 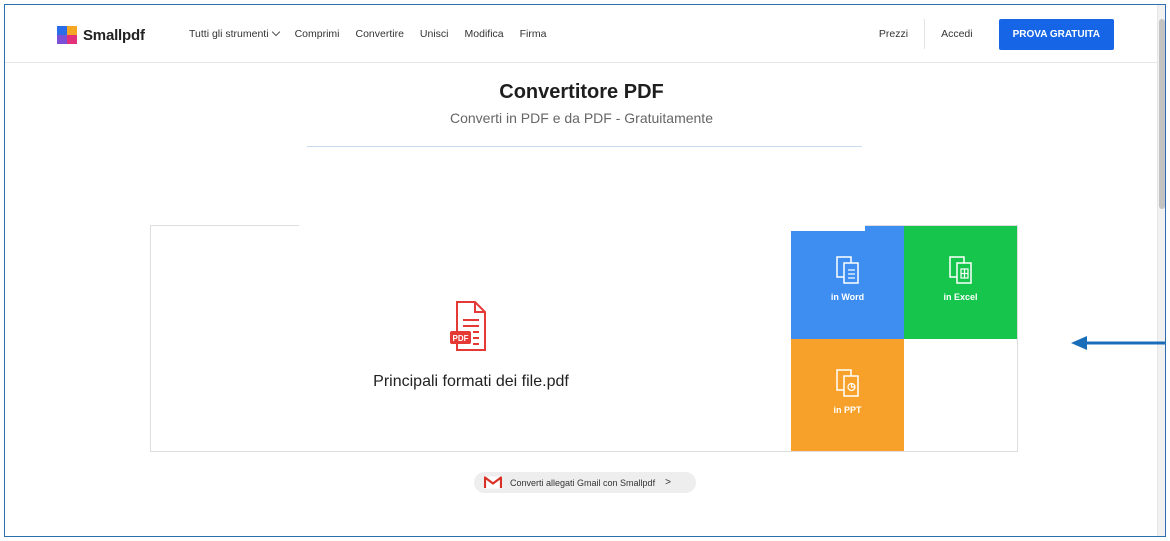 What do you see at coordinates (1162, 114) in the screenshot?
I see `scrollbar-thumb` at bounding box center [1162, 114].